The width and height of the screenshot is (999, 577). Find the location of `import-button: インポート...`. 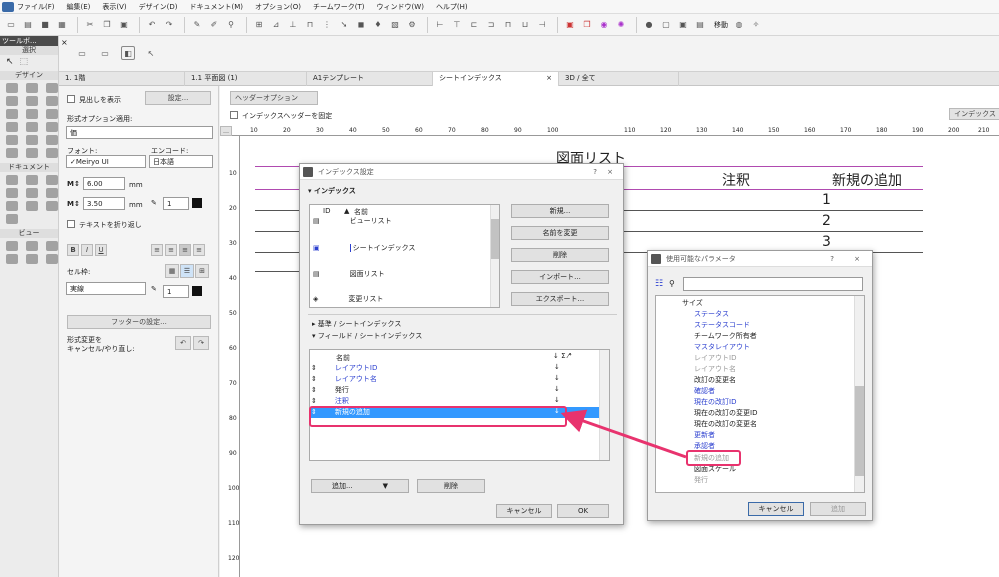

import-button: インポート... is located at coordinates (560, 277).